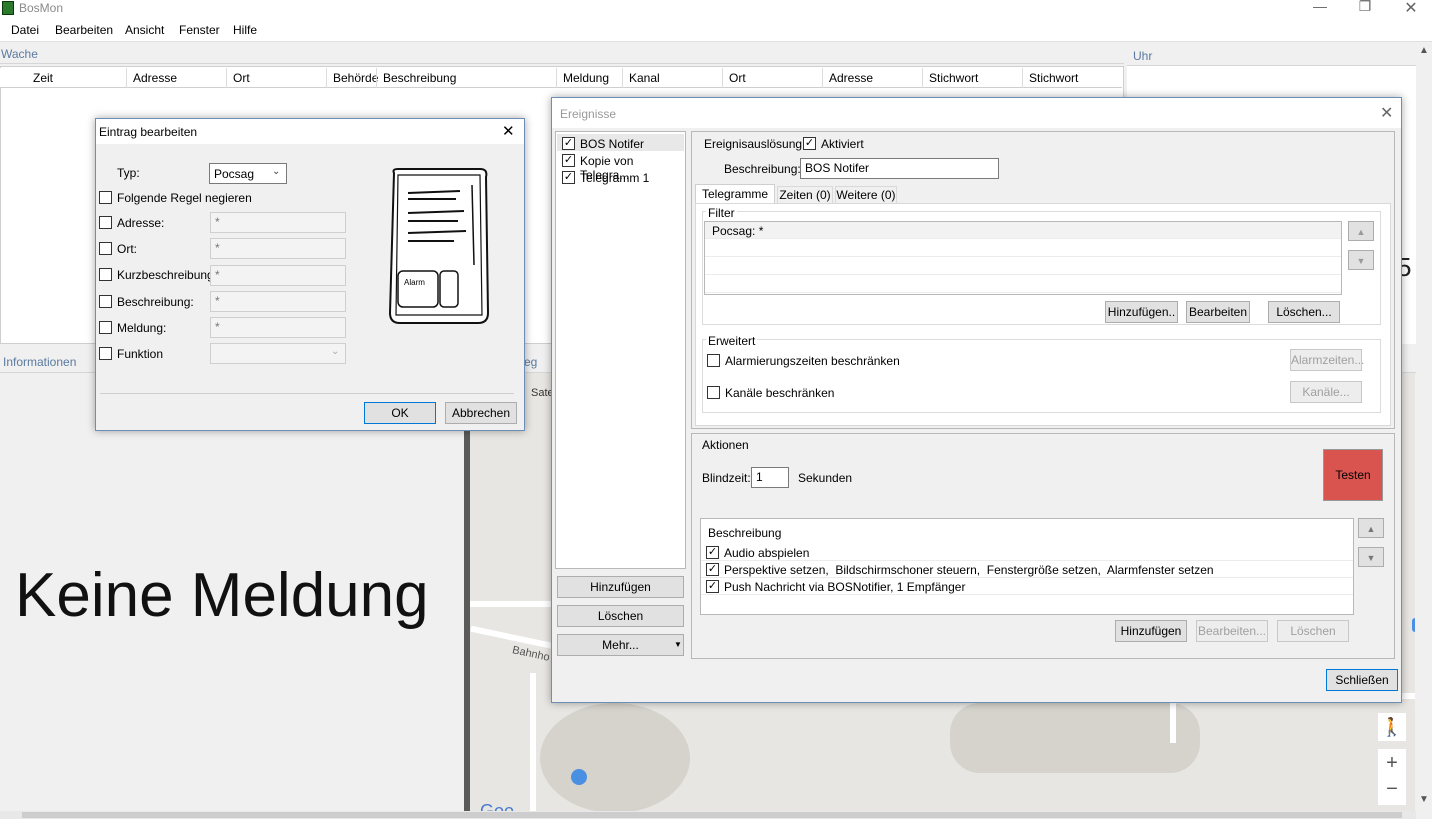 This screenshot has height=819, width=1432. I want to click on filter-add-button: Hinzufügen.., so click(1141, 312).